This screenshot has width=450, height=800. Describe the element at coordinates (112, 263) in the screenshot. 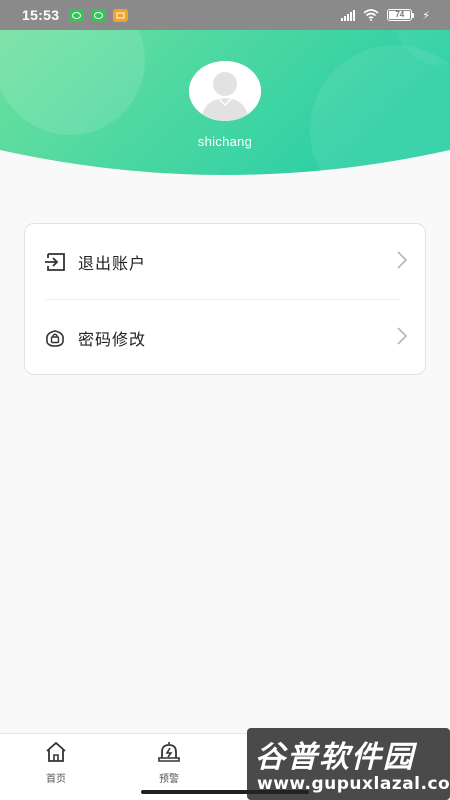

I see `logout-label: 退出账户` at that location.